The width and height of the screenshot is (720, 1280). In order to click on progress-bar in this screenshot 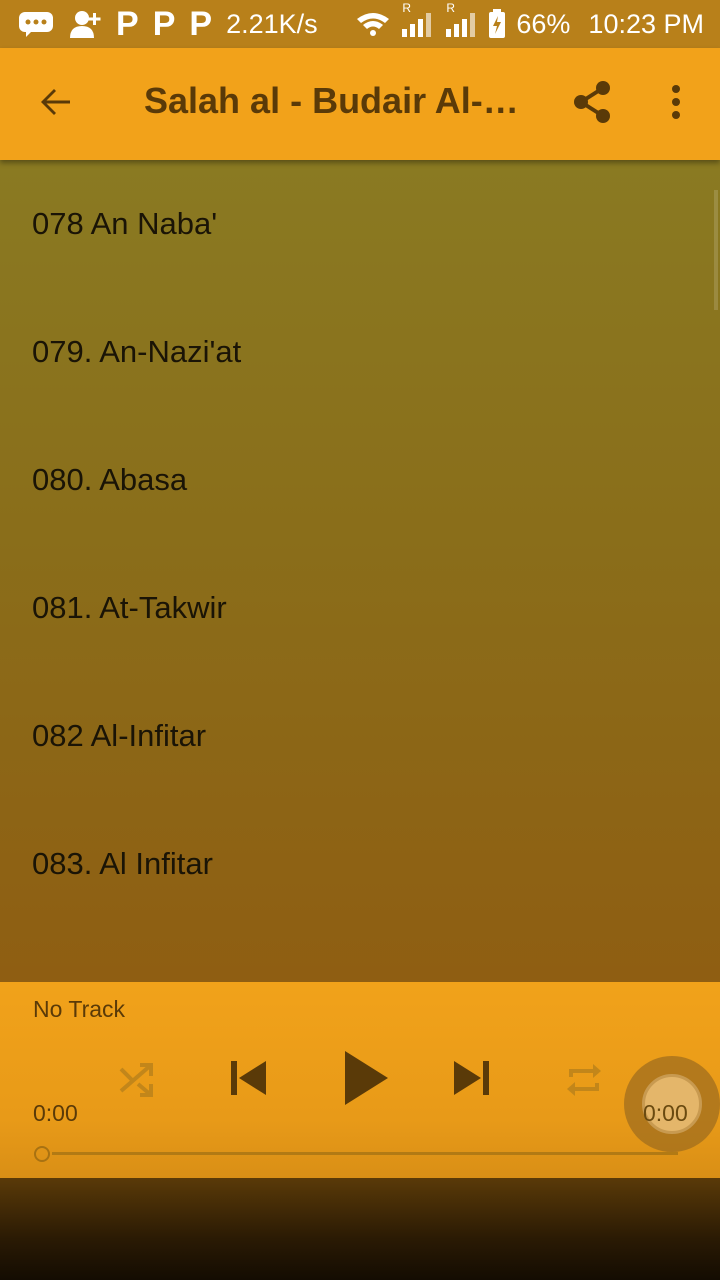, I will do `click(365, 1153)`.